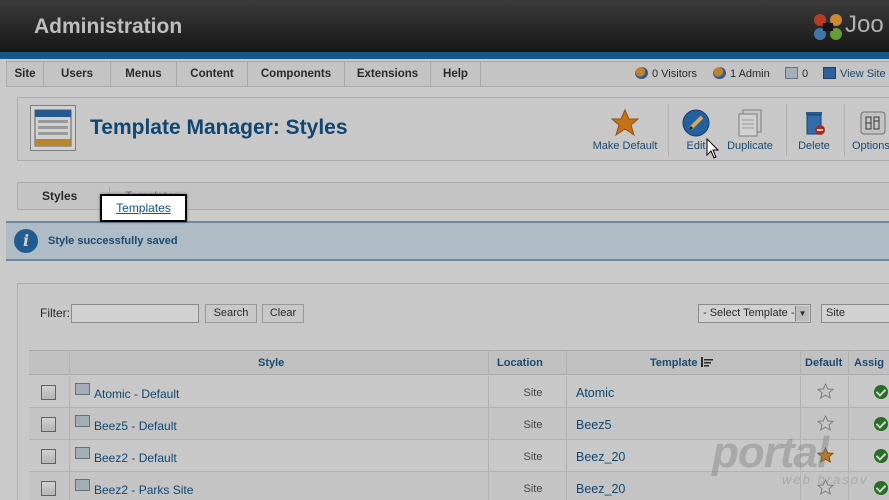 This screenshot has height=500, width=889. What do you see at coordinates (283, 313) in the screenshot?
I see `clear-button: Clear` at bounding box center [283, 313].